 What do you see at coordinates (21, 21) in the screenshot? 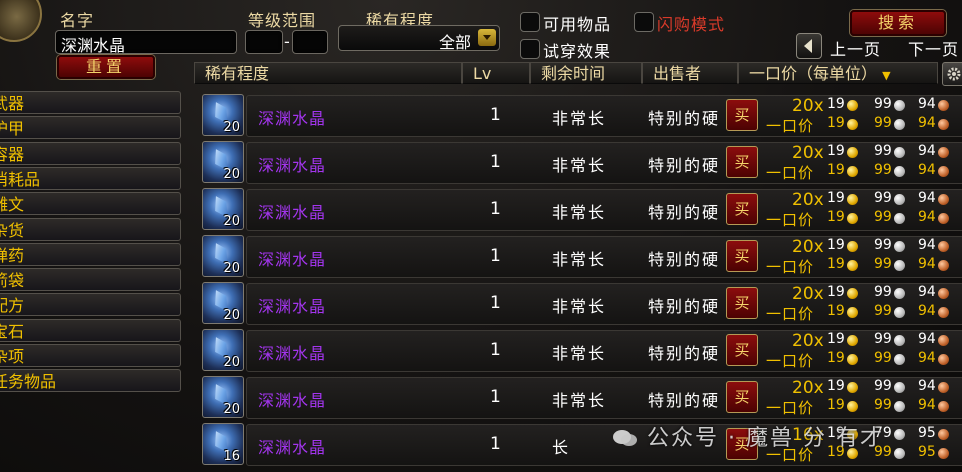
I see `portrait-ornament` at bounding box center [21, 21].